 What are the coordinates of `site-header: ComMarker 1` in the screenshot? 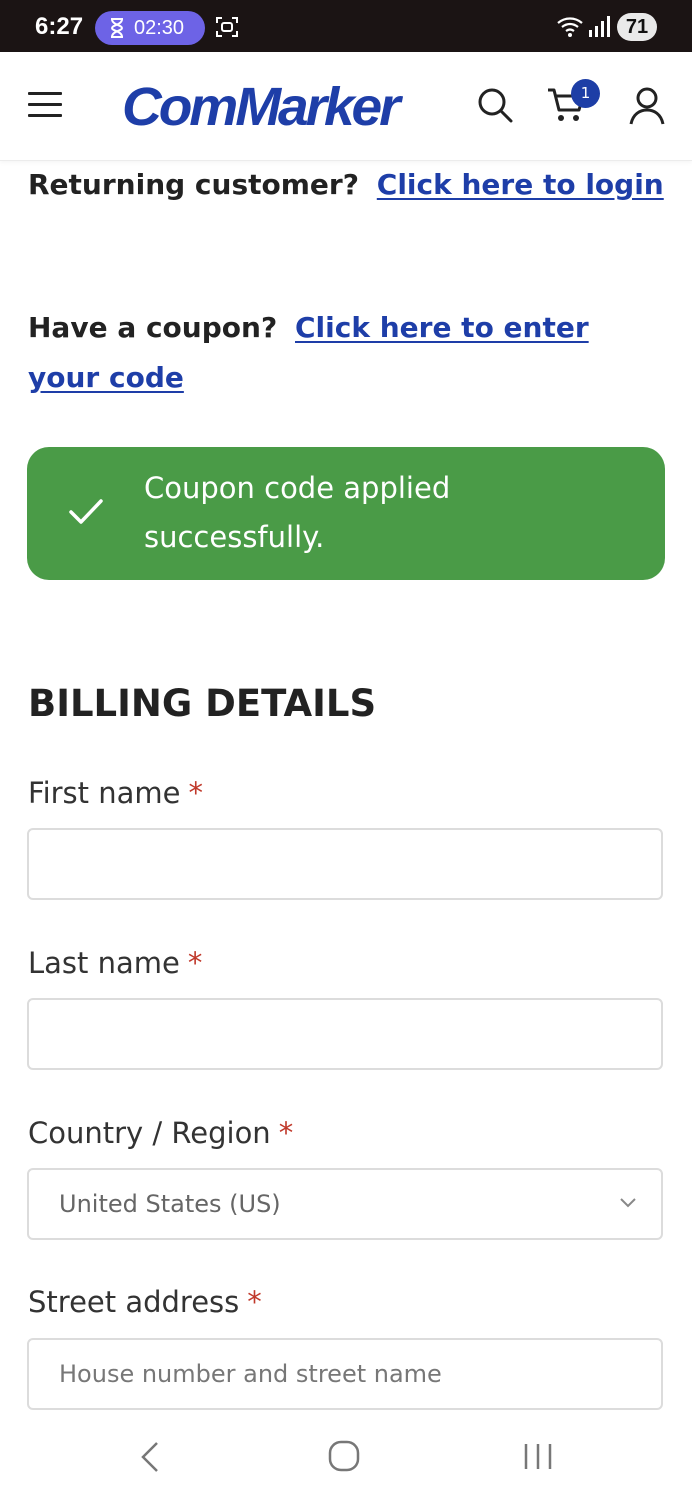 It's located at (346, 106).